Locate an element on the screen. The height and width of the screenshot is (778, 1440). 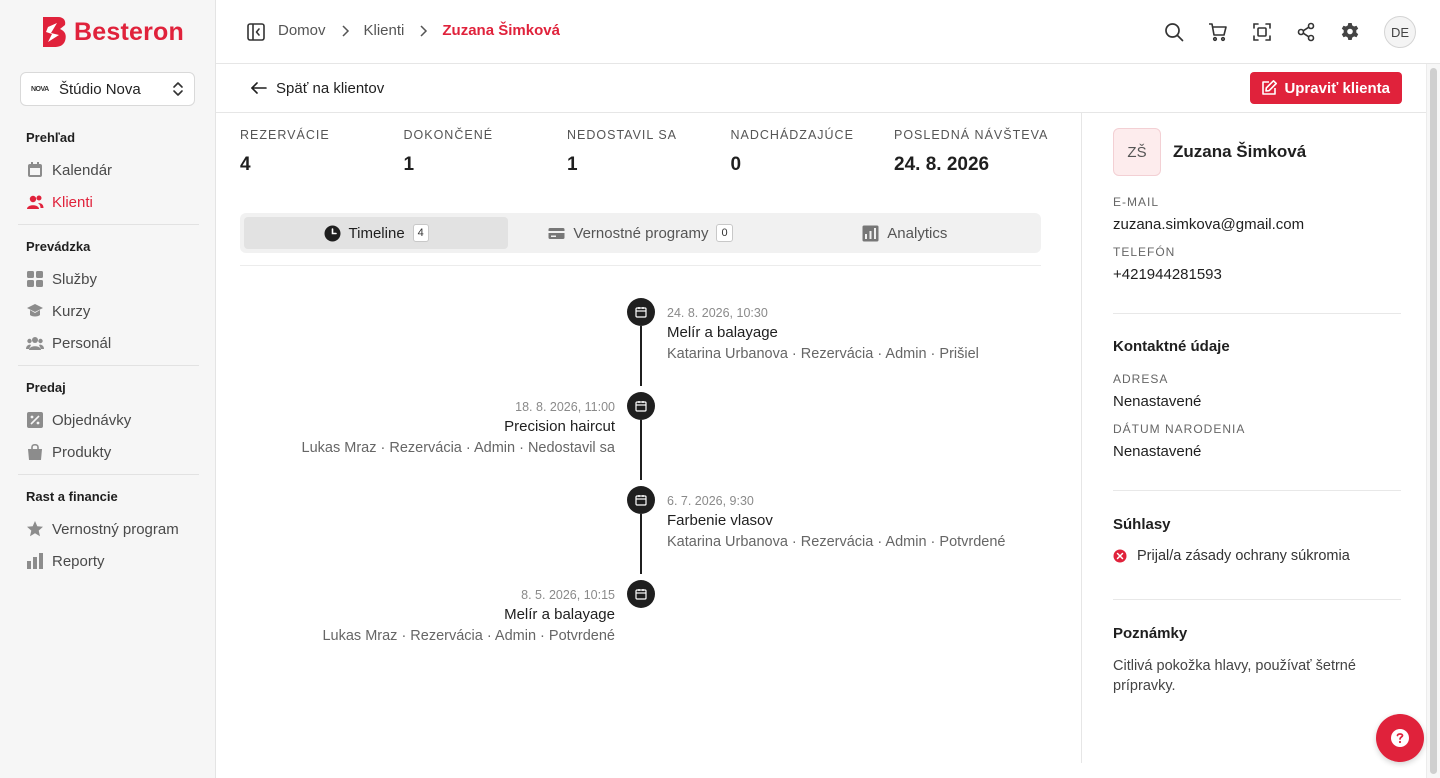
besteron-logo-icon is located at coordinates (54, 32).